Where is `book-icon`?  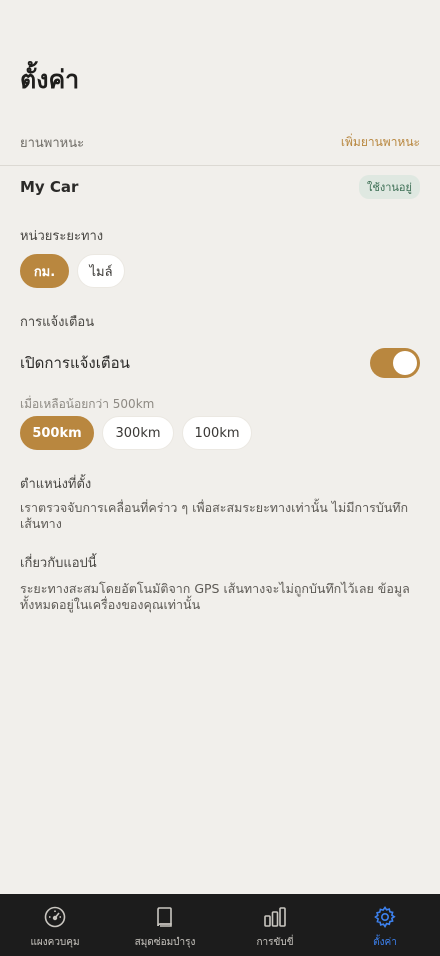
book-icon is located at coordinates (164, 917).